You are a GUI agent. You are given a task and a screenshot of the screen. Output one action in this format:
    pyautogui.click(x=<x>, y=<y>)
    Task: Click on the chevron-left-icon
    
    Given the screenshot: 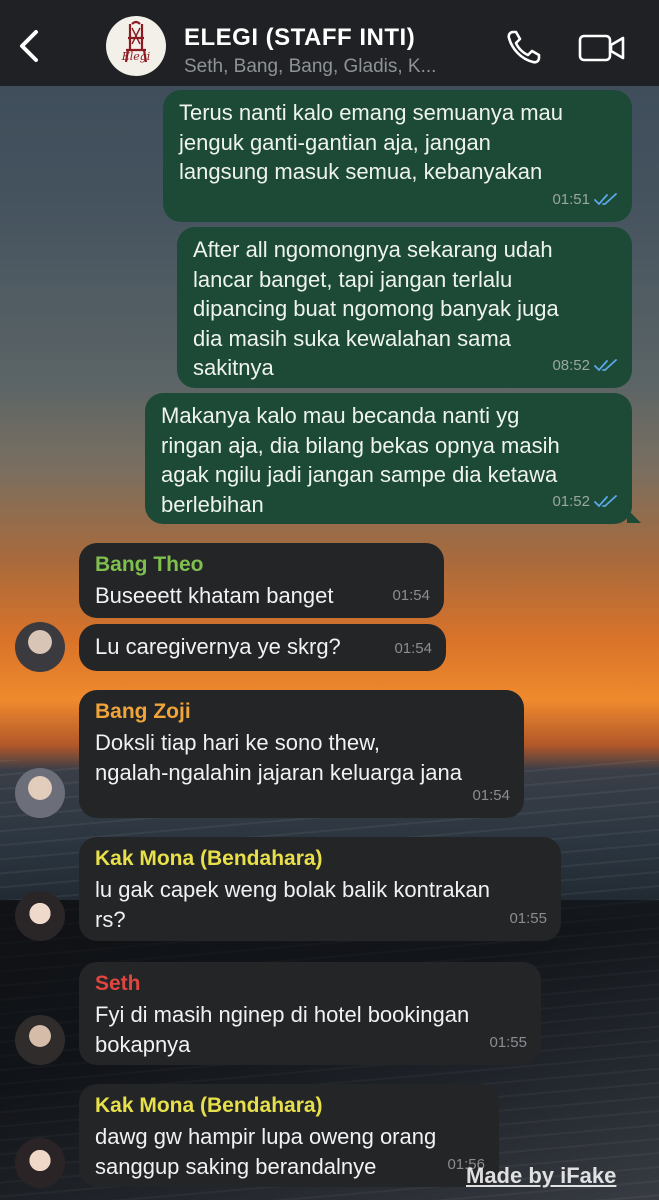 What is the action you would take?
    pyautogui.click(x=30, y=46)
    